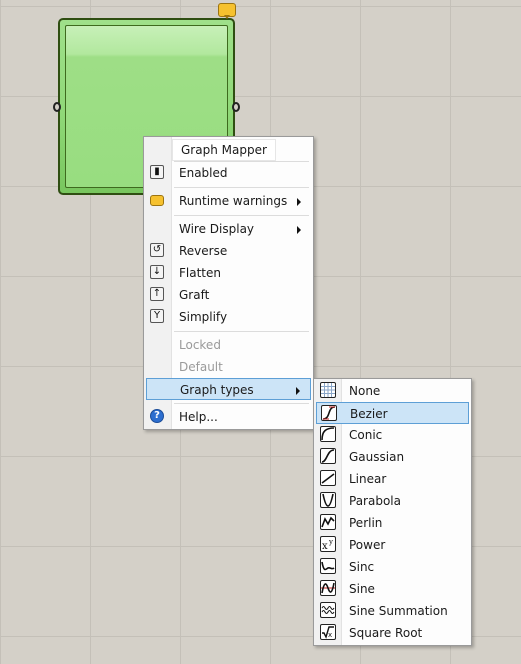 Image resolution: width=521 pixels, height=664 pixels. I want to click on menu-item-wire-display: Wire Display, so click(228, 229).